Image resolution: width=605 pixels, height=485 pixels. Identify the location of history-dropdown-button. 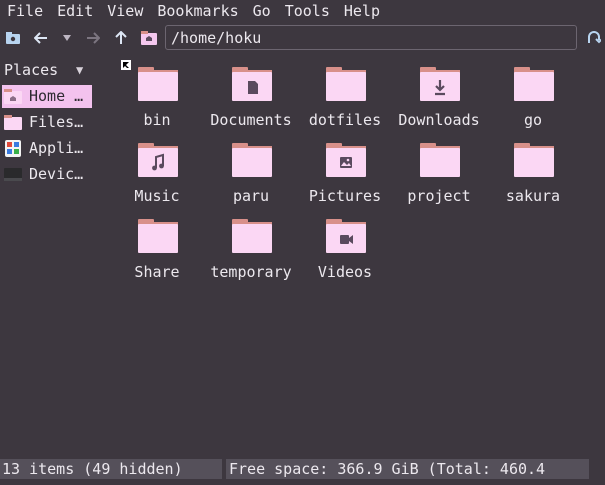
(67, 38).